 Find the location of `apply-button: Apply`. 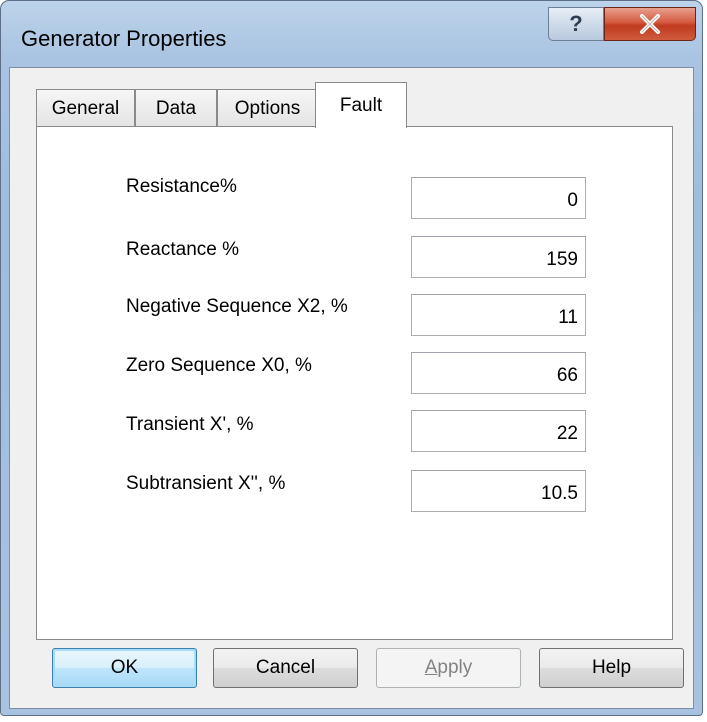

apply-button: Apply is located at coordinates (448, 668).